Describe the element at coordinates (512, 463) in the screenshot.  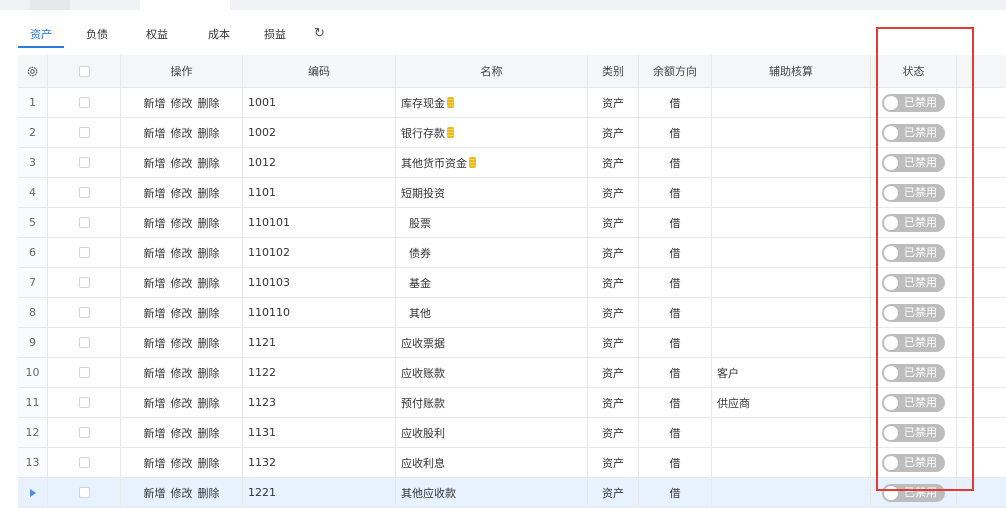
I see `table-row: 13 新增 修改 删除 1132 应收利息 资产借已禁用` at that location.